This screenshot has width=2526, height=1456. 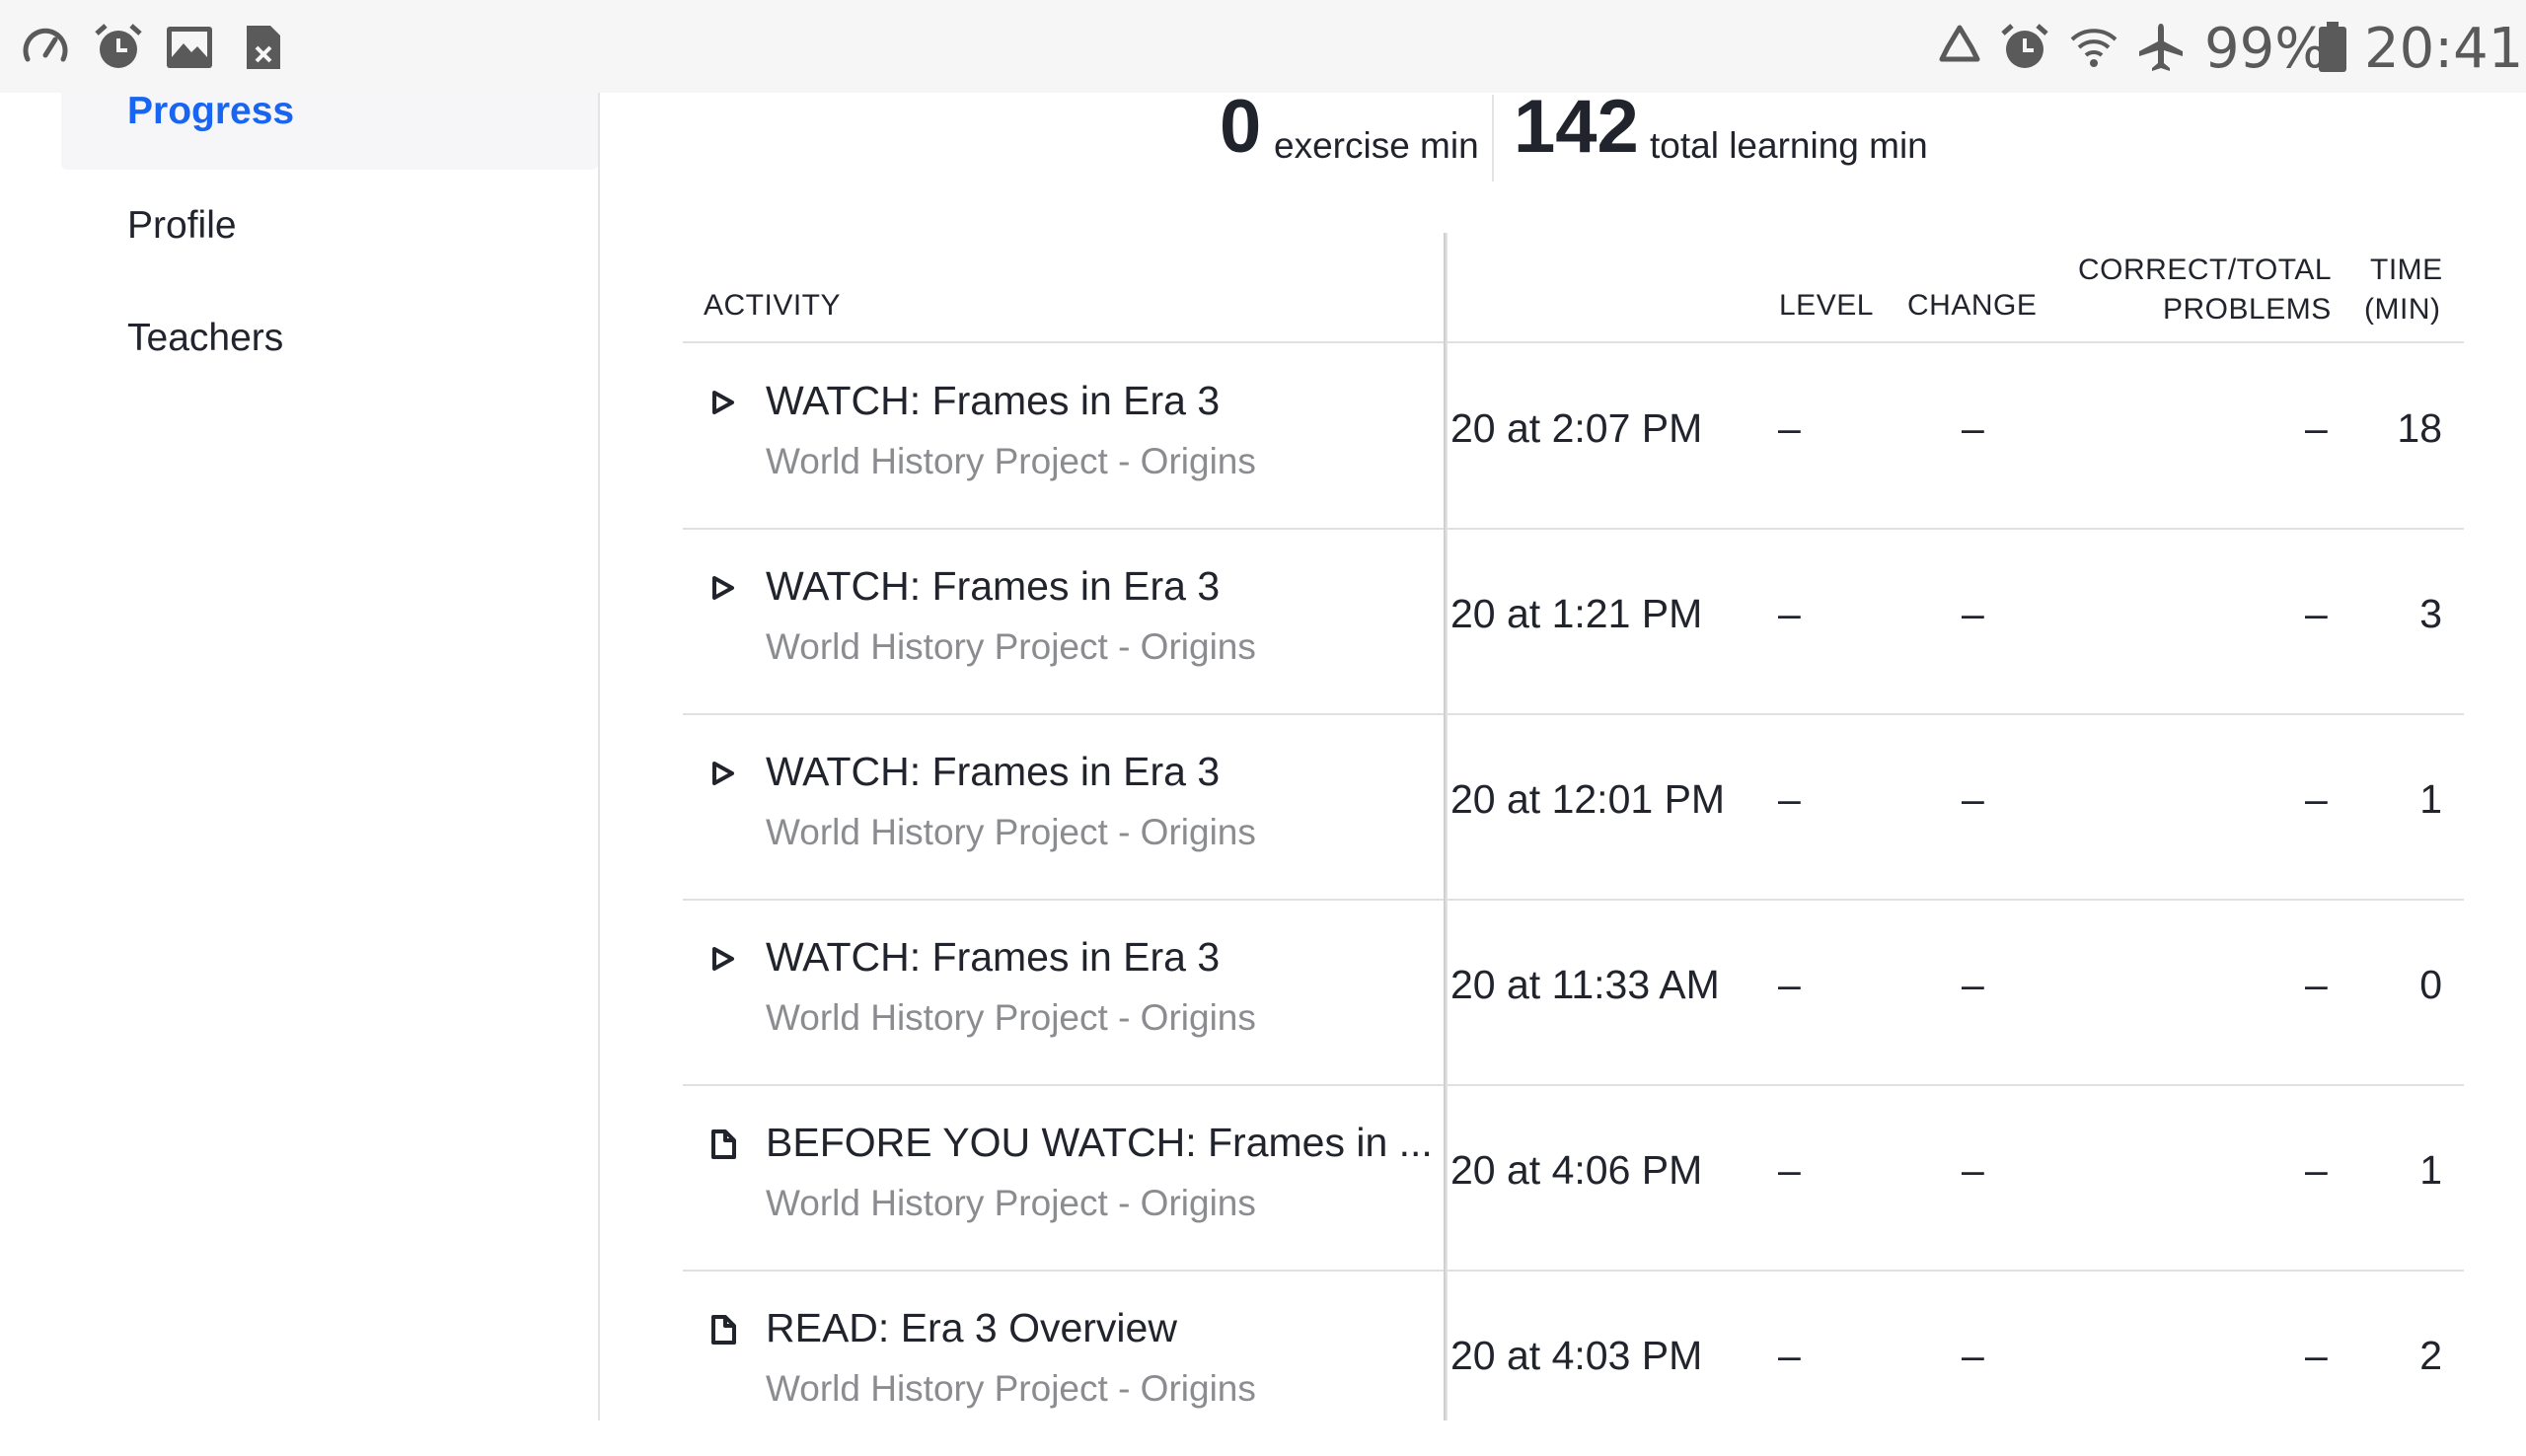 I want to click on status-bar: 99% 20:41, so click(x=1263, y=46).